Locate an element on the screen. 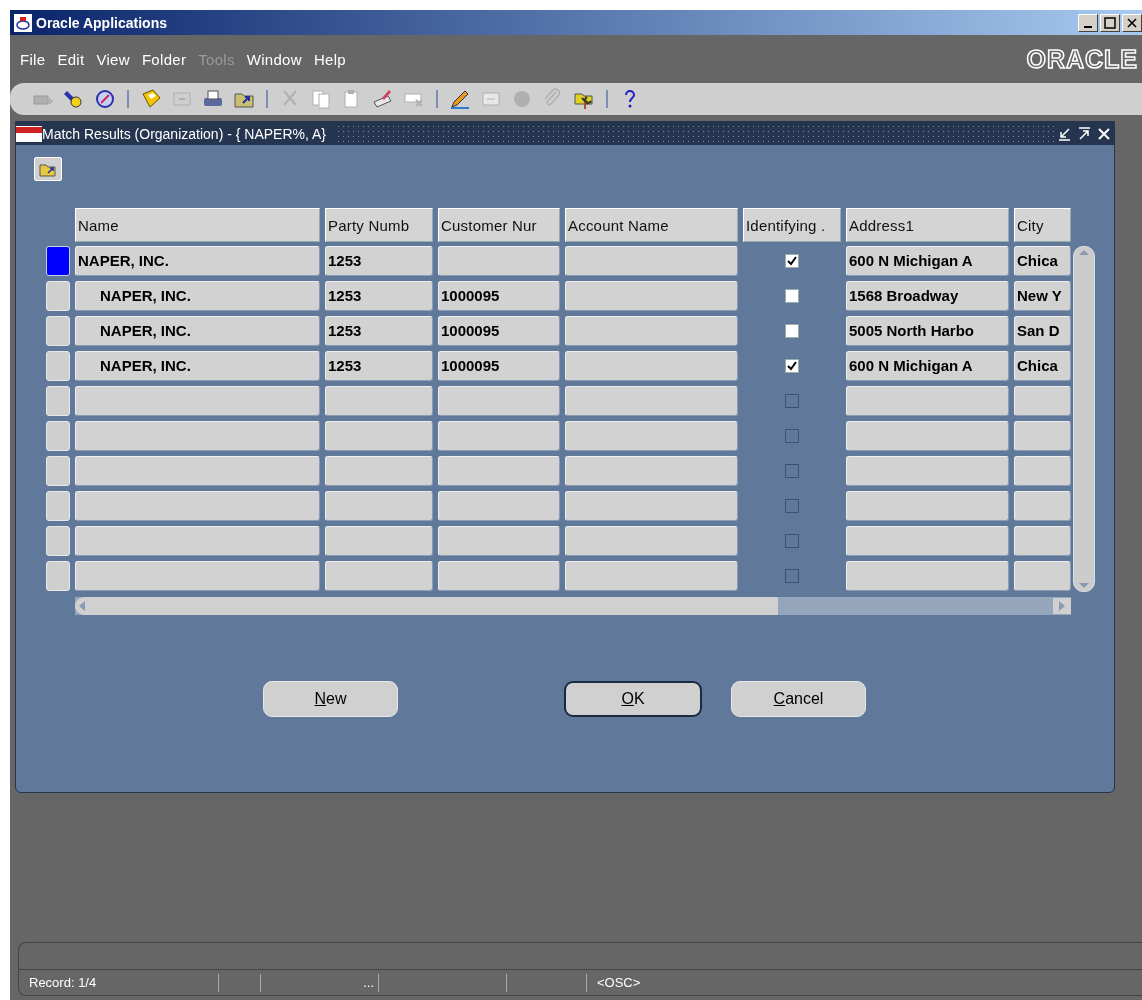  vertical-scrollbar is located at coordinates (1084, 419).